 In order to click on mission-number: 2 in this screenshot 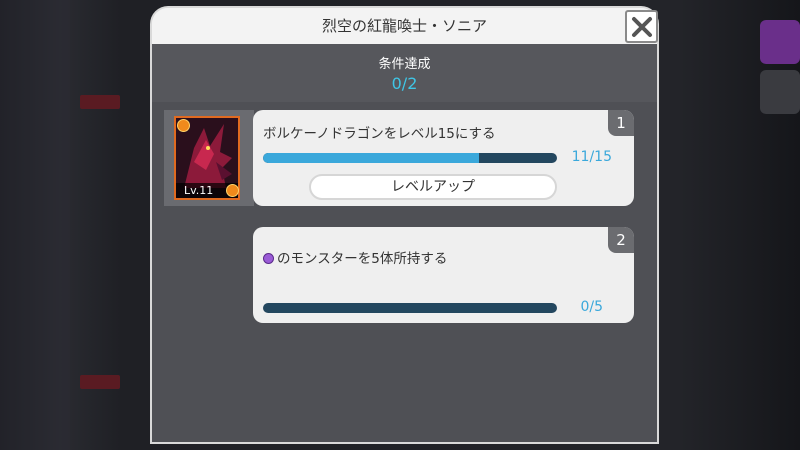, I will do `click(621, 240)`.